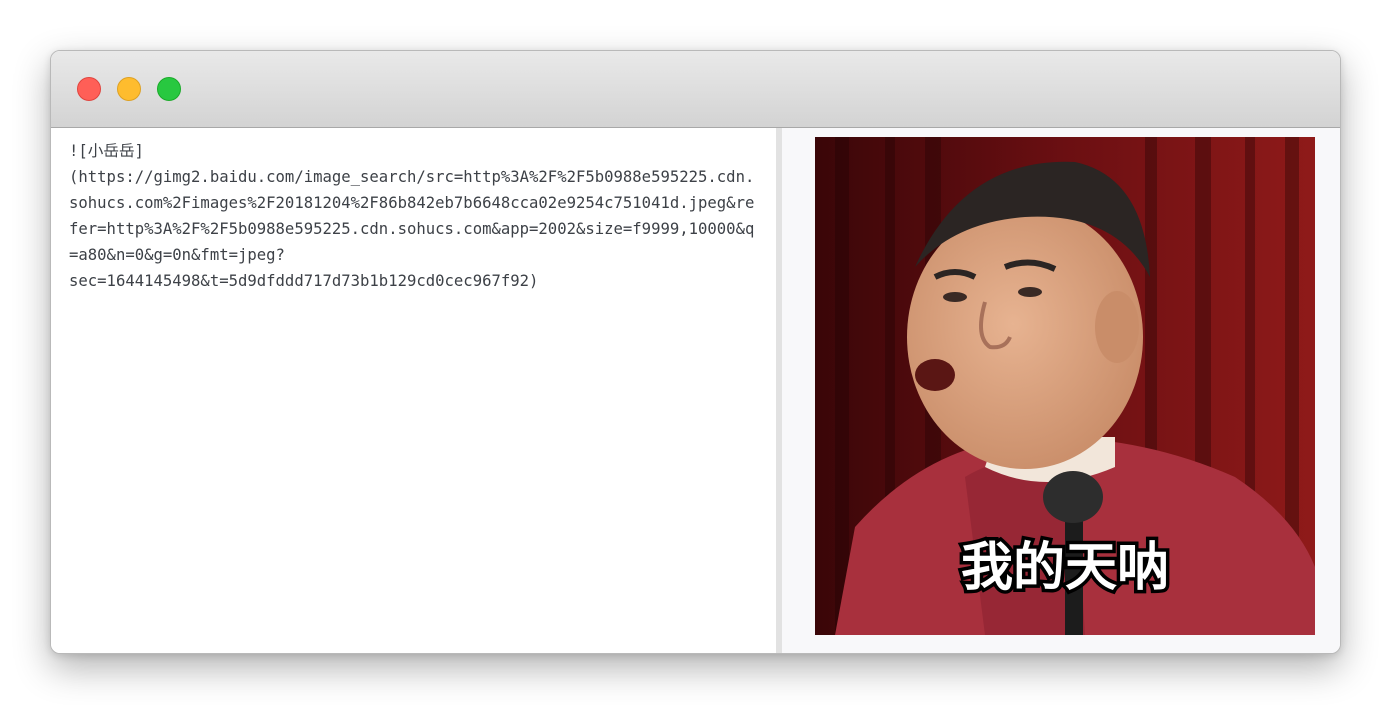  What do you see at coordinates (89, 89) in the screenshot?
I see `close-button` at bounding box center [89, 89].